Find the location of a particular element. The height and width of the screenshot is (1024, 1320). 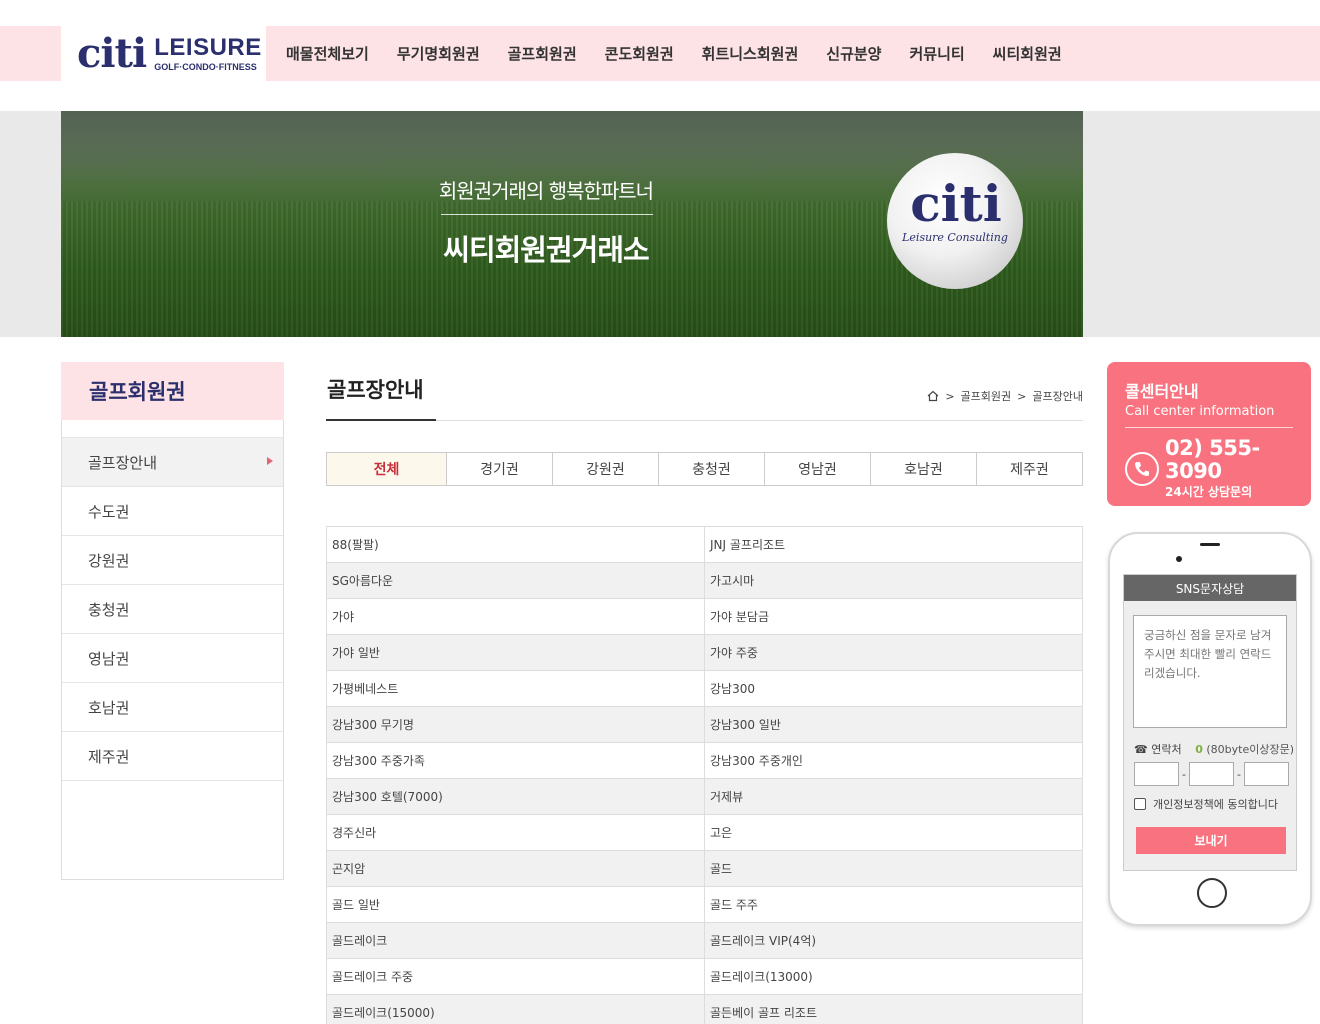

sms-header: SNS문자상담 is located at coordinates (1210, 588).